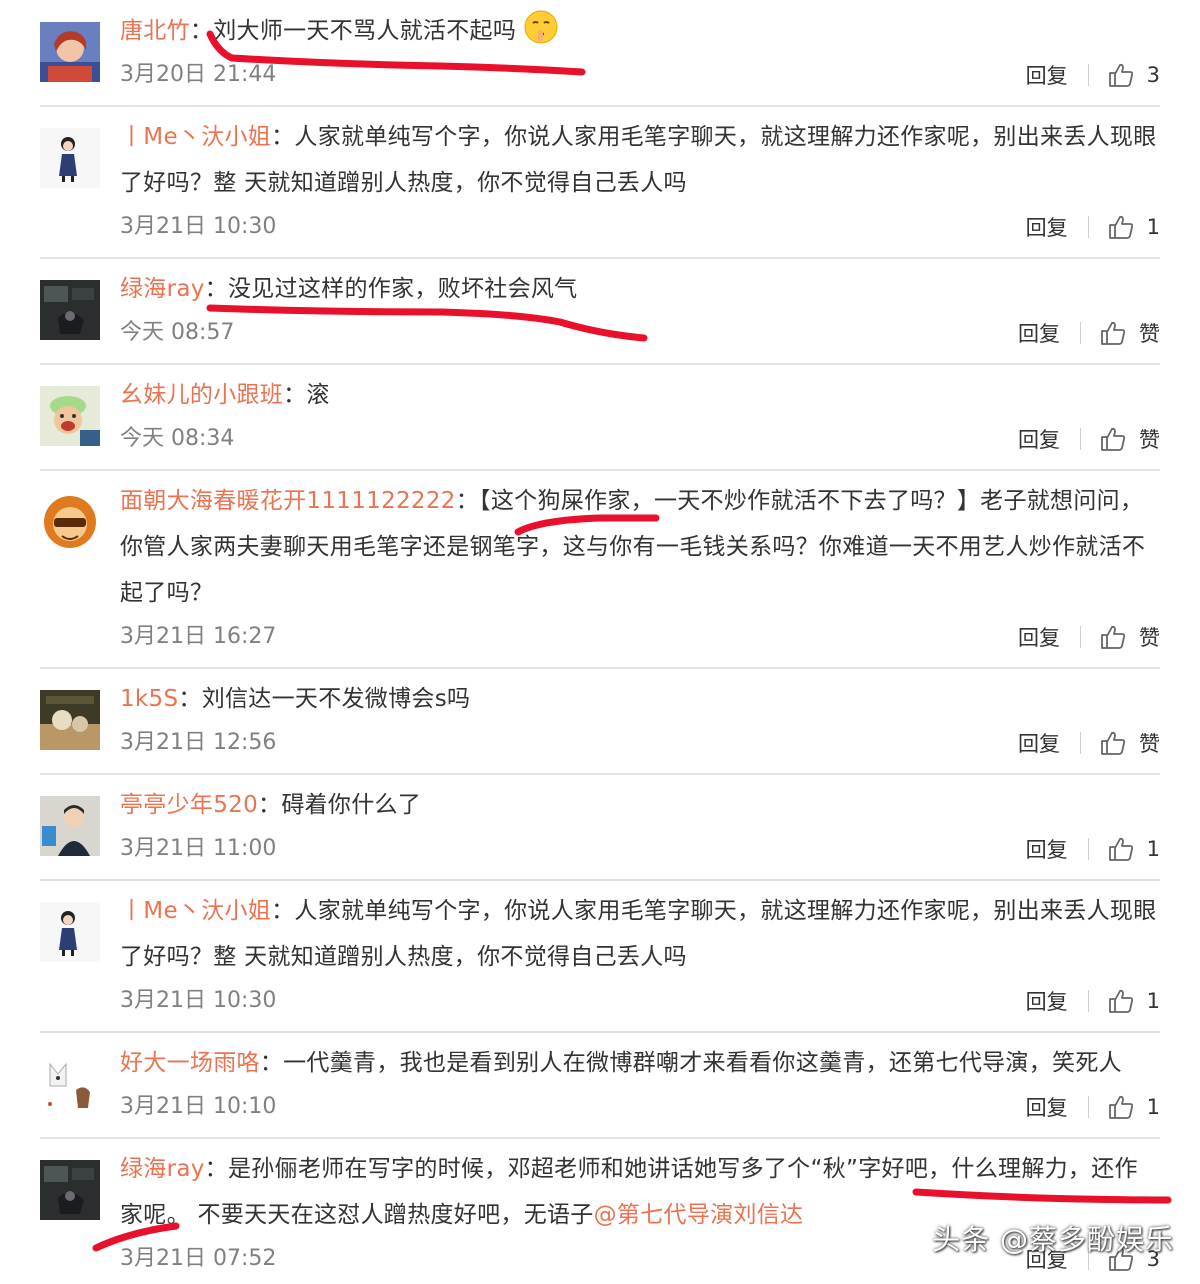  I want to click on comment-content: 滚, so click(318, 395).